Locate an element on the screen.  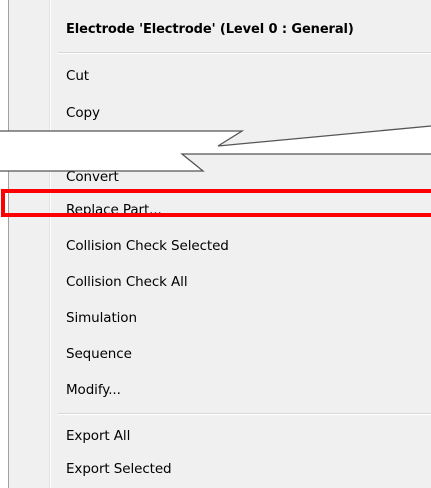
highlight-box is located at coordinates (216, 203).